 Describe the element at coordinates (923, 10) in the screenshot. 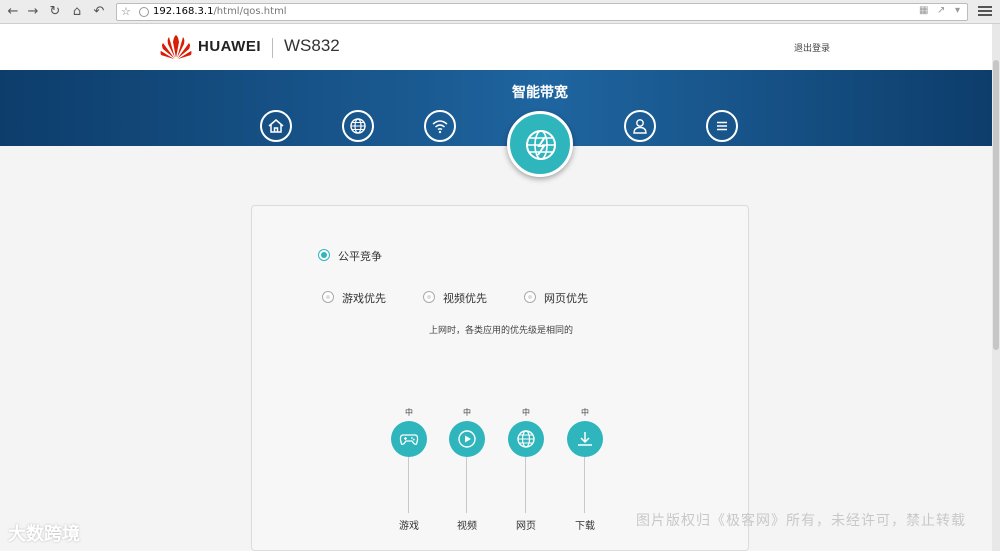

I see `qr-icon: ▦` at that location.